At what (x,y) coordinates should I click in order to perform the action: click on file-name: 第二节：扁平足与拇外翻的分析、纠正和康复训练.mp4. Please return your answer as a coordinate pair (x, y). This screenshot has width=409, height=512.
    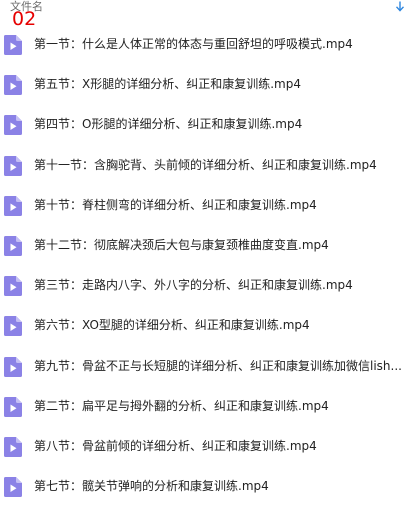
    Looking at the image, I should click on (181, 406).